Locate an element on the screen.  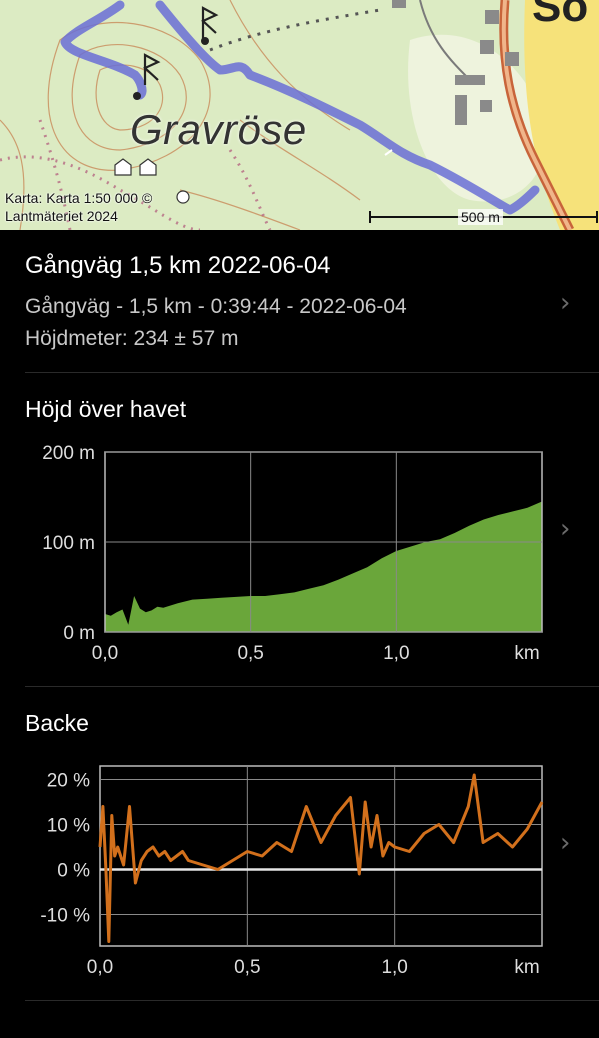
map-attribution-line: Lantmäteriet 2024 is located at coordinates (61, 216).